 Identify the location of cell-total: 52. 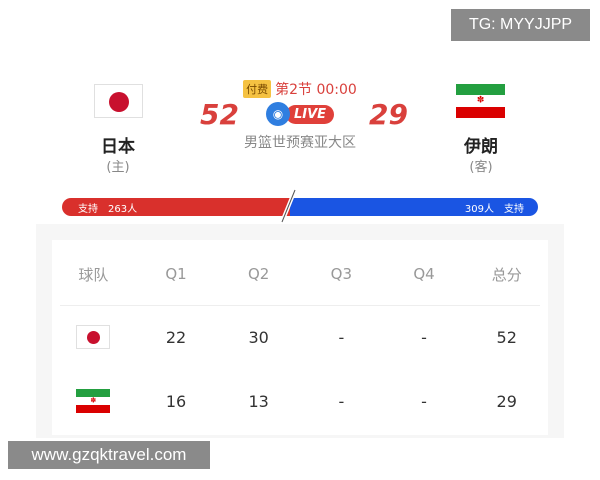
(506, 337).